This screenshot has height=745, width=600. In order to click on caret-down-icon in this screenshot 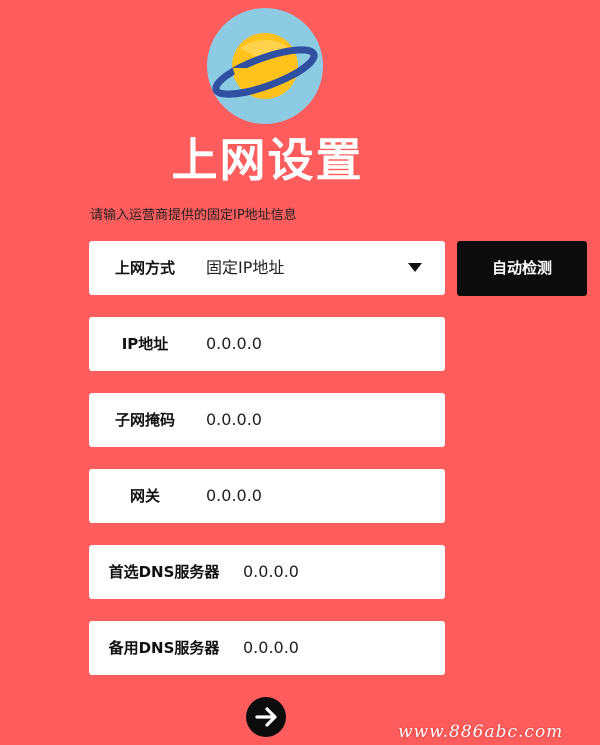, I will do `click(415, 267)`.